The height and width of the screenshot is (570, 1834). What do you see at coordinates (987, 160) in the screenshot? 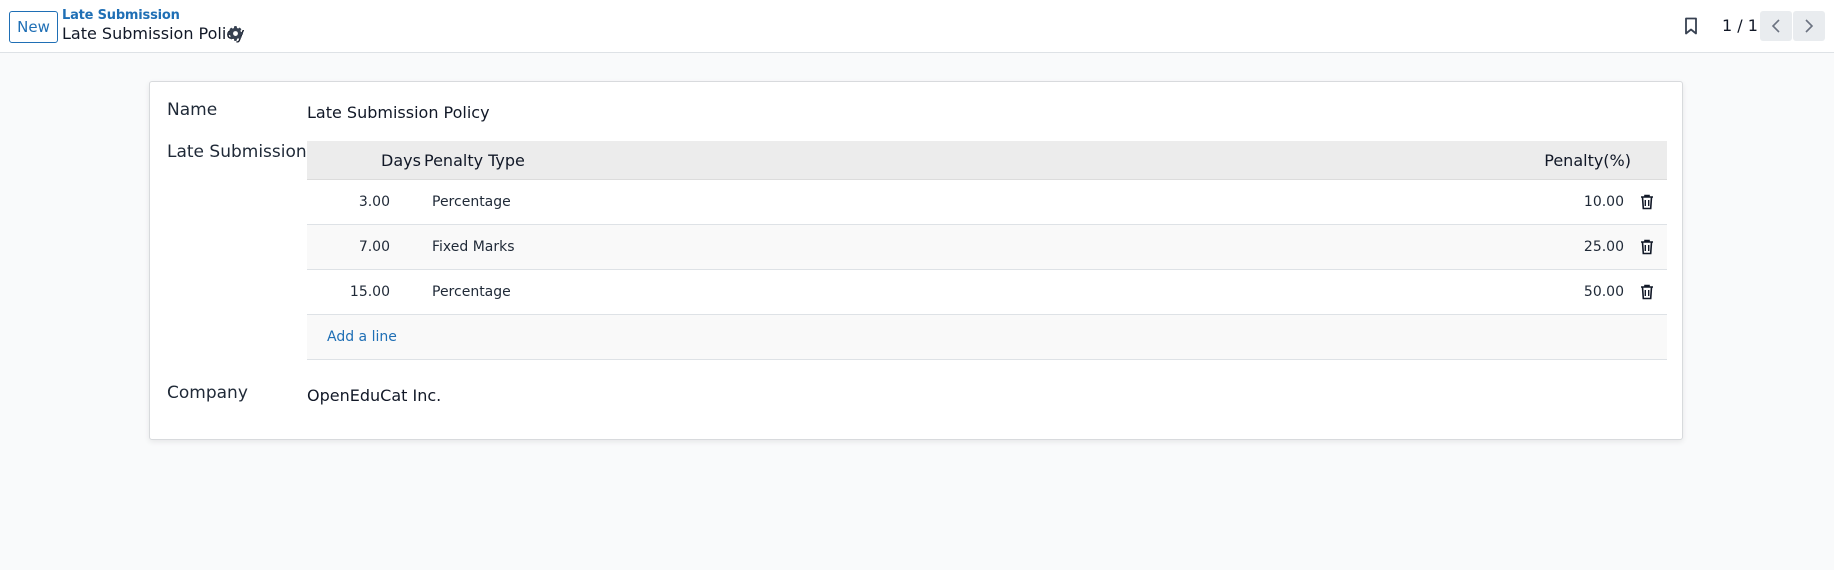
I see `list-header: Days Penalty Type Penalty(%)` at bounding box center [987, 160].